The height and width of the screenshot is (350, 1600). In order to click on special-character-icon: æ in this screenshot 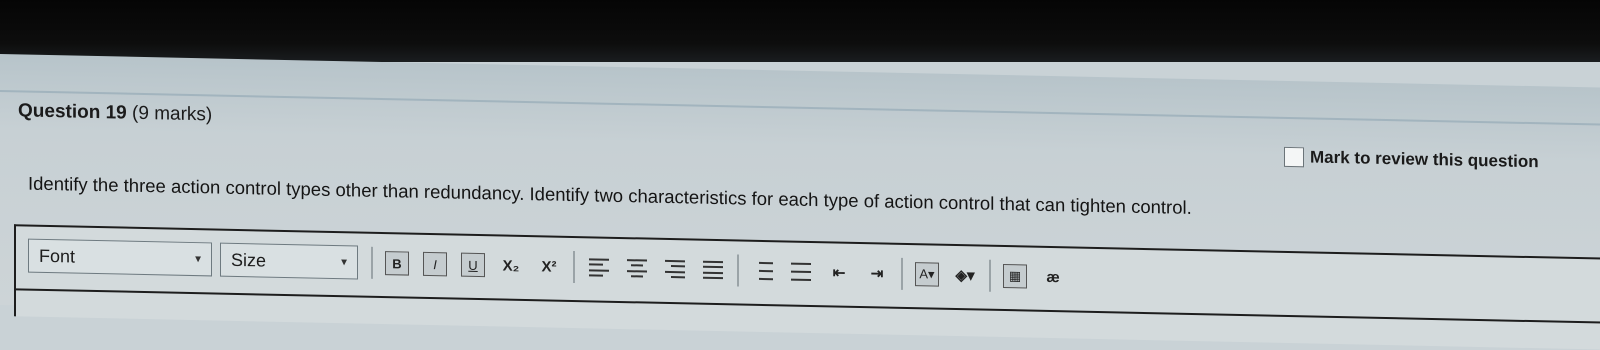, I will do `click(1053, 277)`.